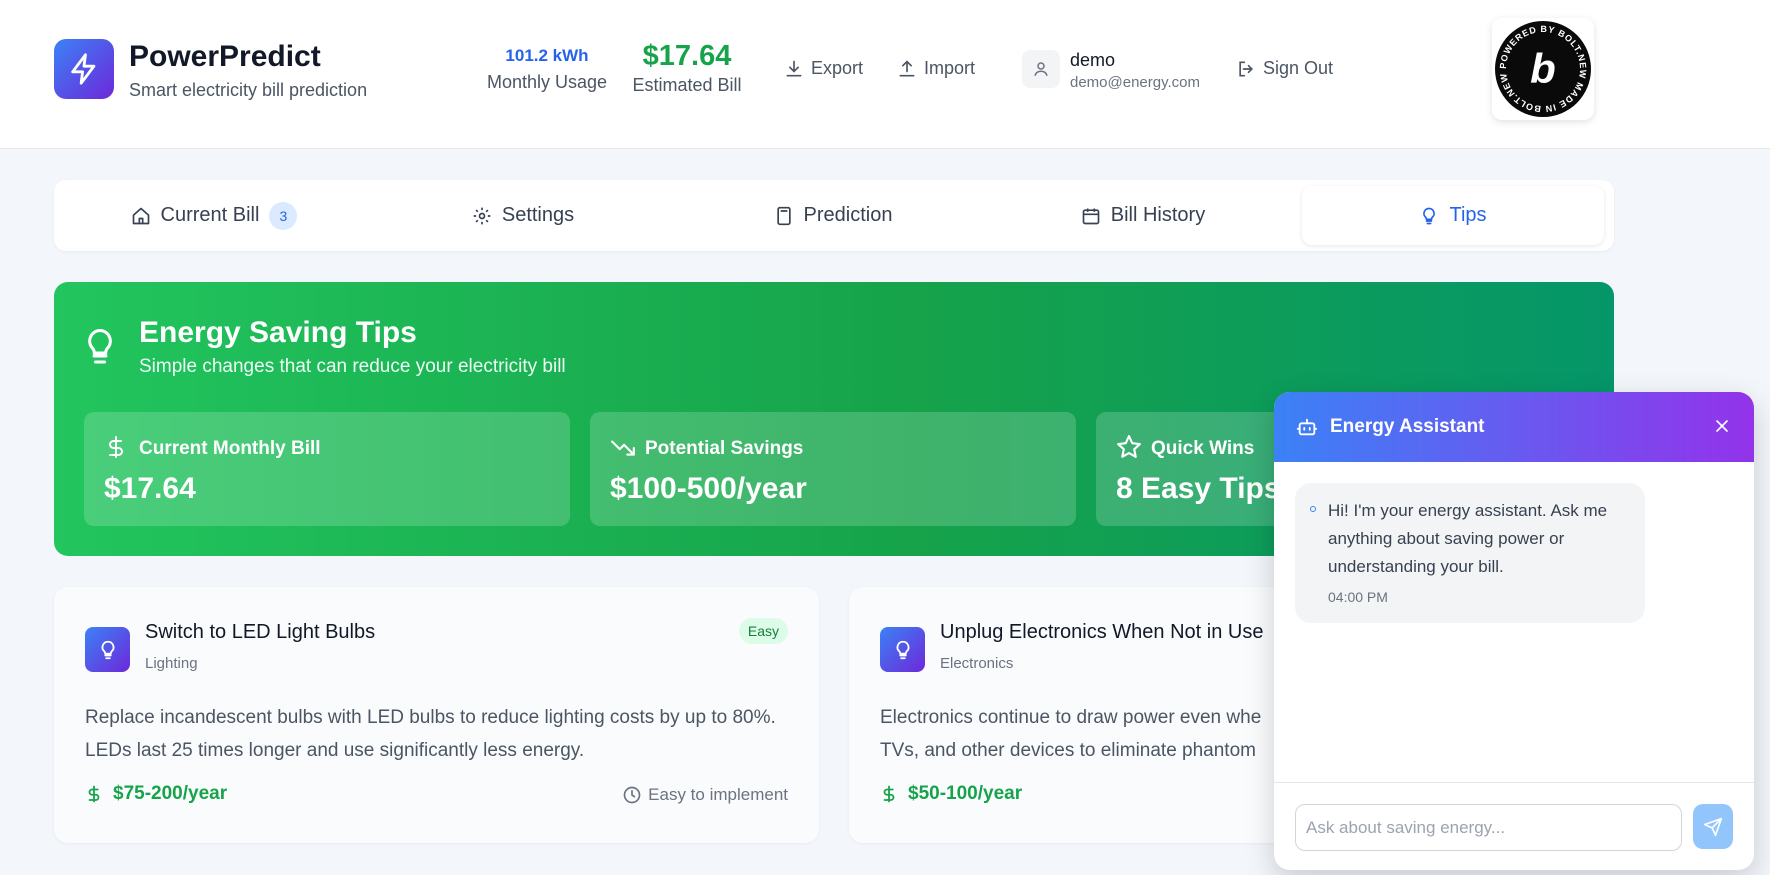 This screenshot has width=1770, height=875. I want to click on current-bill-card: Current Monthly Bill $17.64, so click(327, 469).